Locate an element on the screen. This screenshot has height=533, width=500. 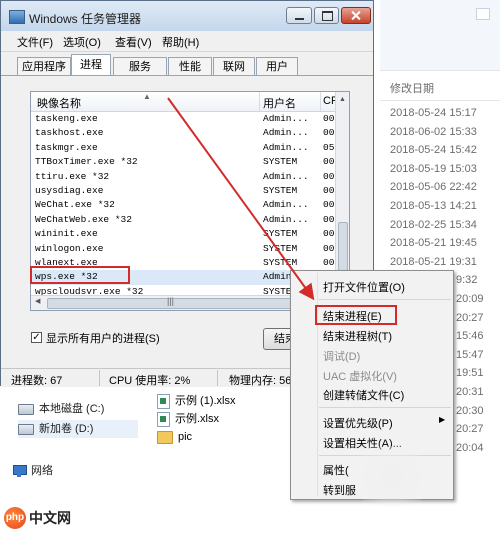
column-header-label: 修改日期 is located at coordinates (412, 89).